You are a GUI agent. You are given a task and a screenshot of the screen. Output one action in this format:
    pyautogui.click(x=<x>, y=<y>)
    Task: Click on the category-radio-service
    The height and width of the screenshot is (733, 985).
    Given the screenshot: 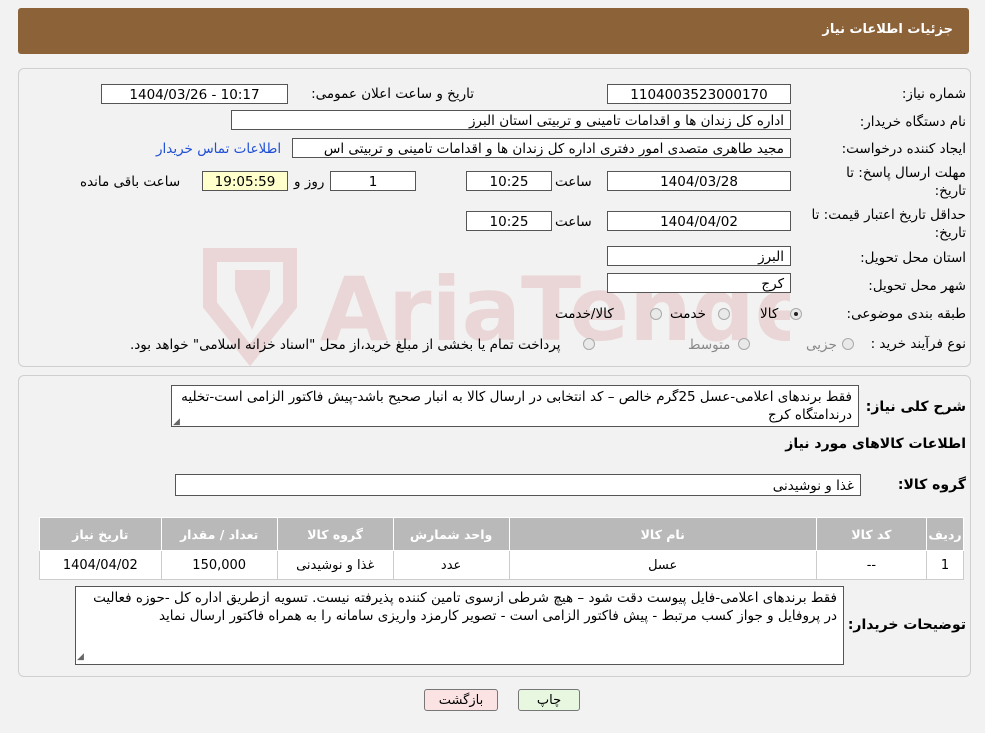 What is the action you would take?
    pyautogui.click(x=724, y=314)
    